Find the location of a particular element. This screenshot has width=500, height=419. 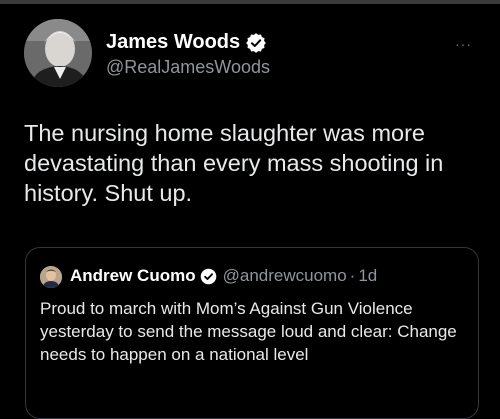

quoted-author-name: Andrew Cuomo is located at coordinates (133, 276).